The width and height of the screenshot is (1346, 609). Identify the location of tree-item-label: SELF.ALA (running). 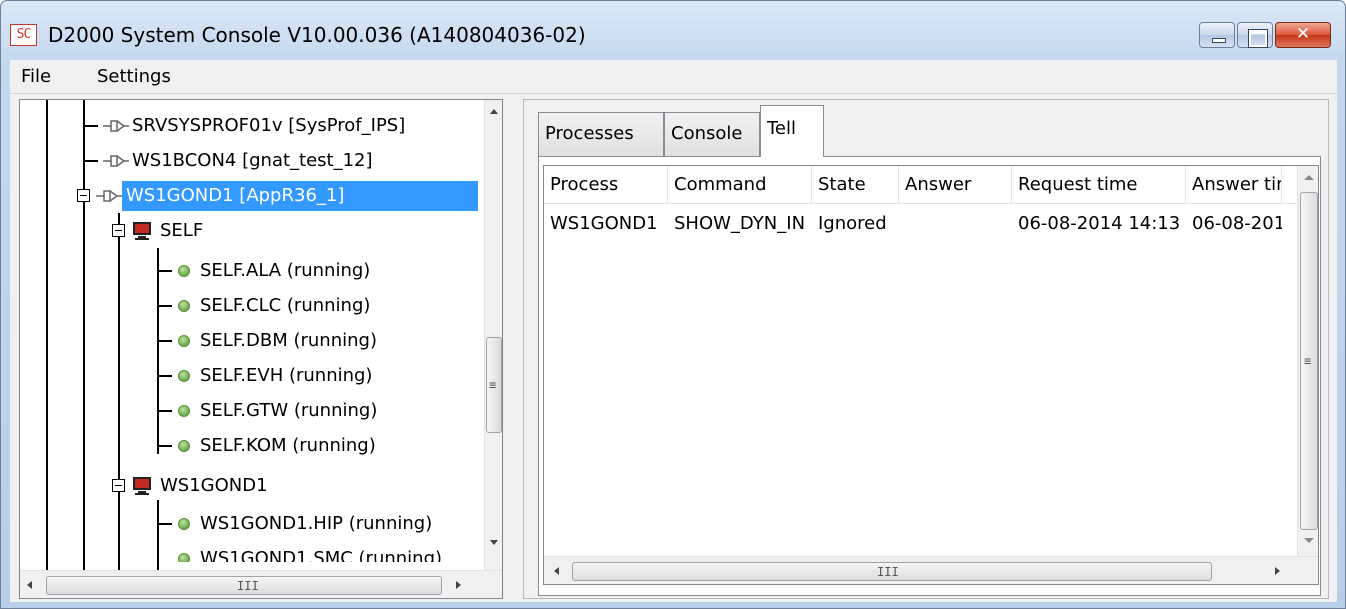
(285, 270).